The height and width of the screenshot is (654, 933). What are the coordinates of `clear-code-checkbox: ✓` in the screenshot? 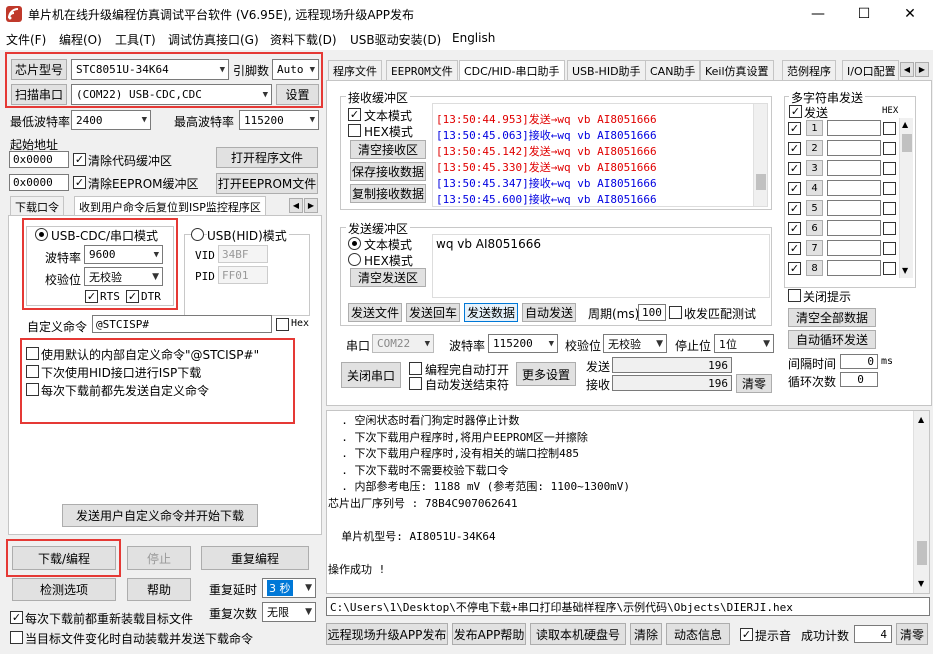 It's located at (79, 159).